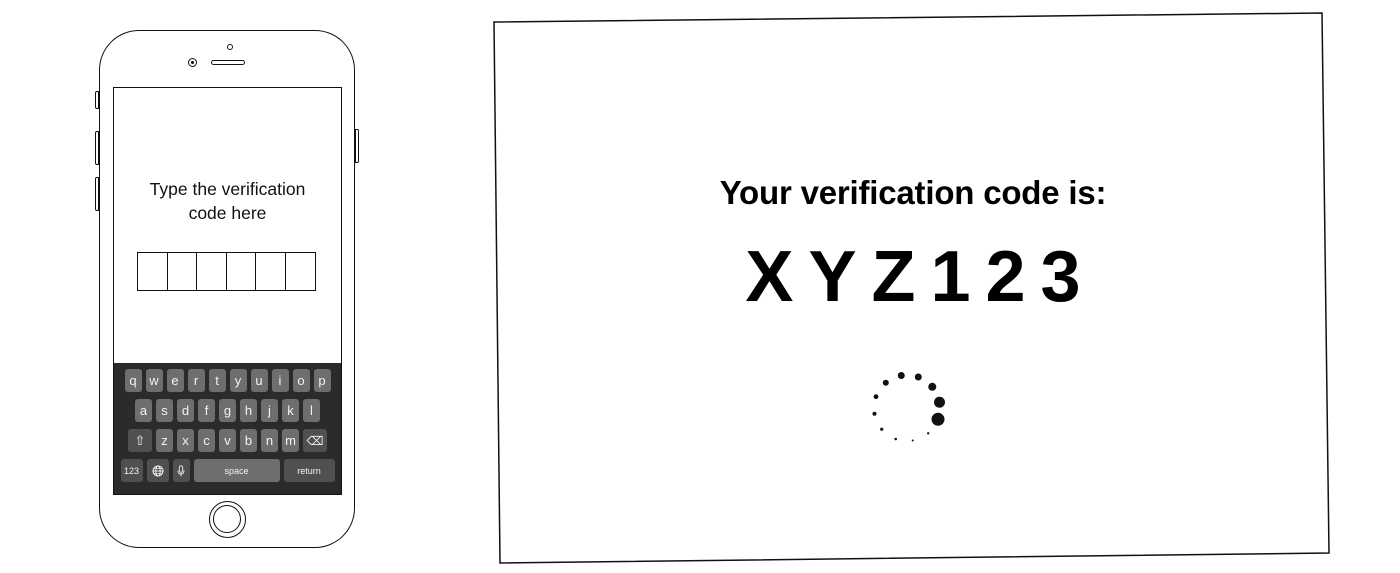 The image size is (1400, 573). I want to click on loading-spinner-icon, so click(908, 407).